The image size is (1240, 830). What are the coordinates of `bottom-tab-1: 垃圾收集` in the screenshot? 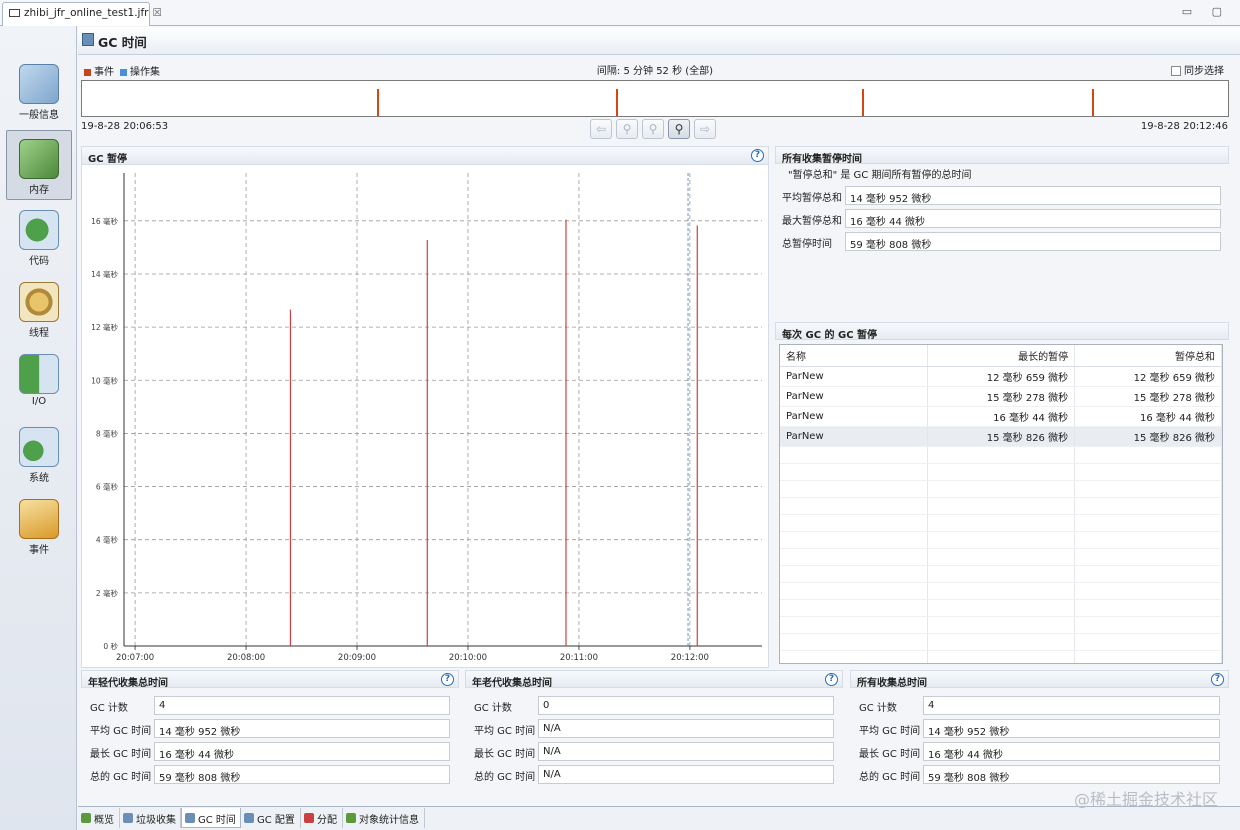 It's located at (150, 818).